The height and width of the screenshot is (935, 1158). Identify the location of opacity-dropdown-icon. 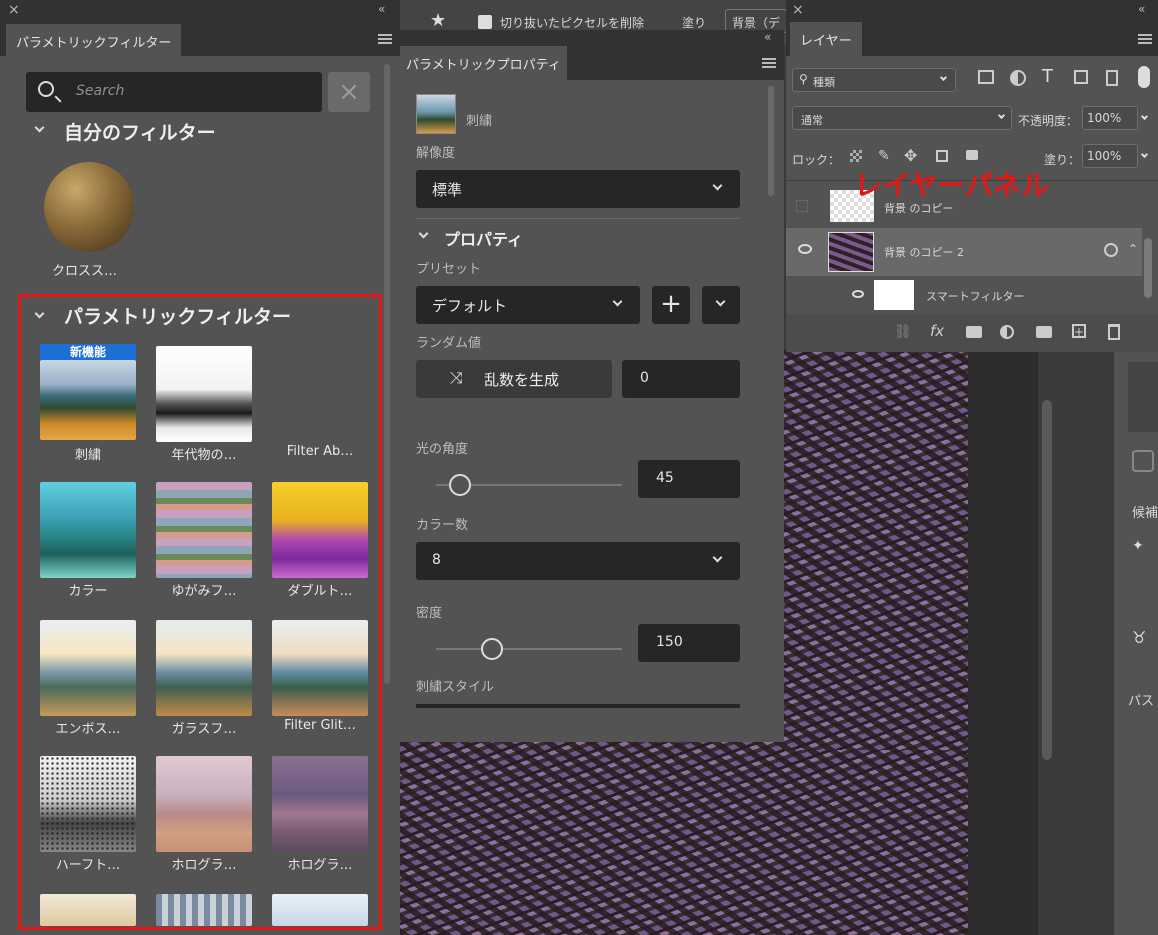
(1144, 116).